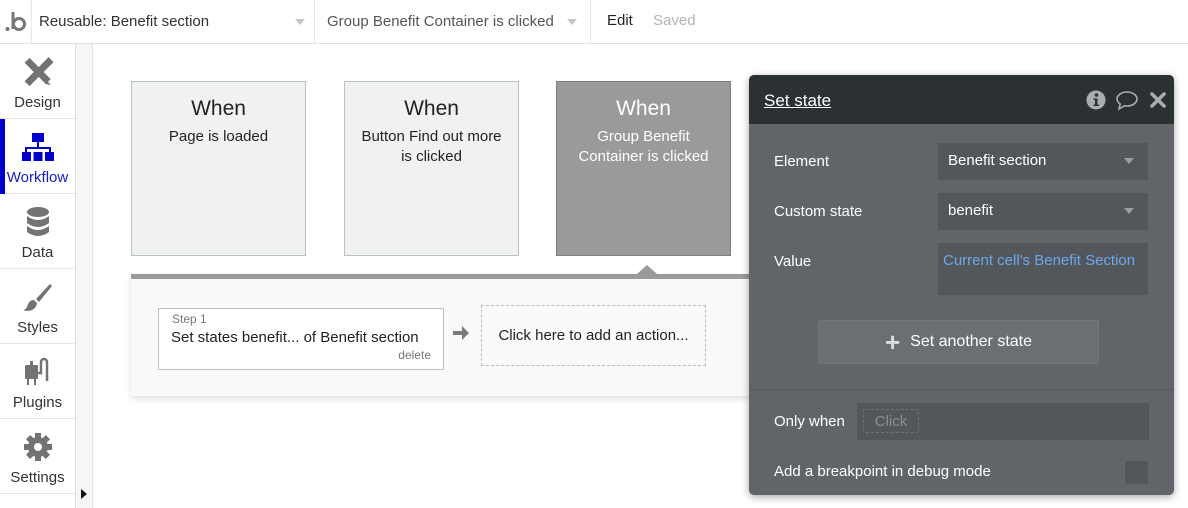  What do you see at coordinates (218, 136) in the screenshot?
I see `event-description: Page is loaded` at bounding box center [218, 136].